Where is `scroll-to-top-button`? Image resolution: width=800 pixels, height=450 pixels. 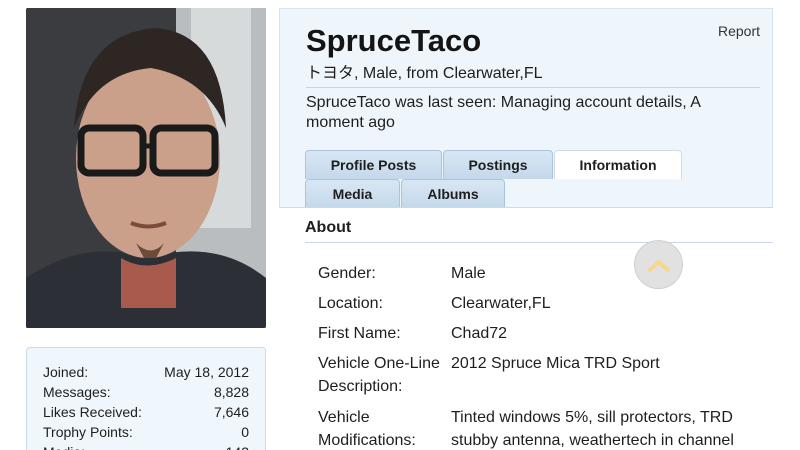 scroll-to-top-button is located at coordinates (658, 264).